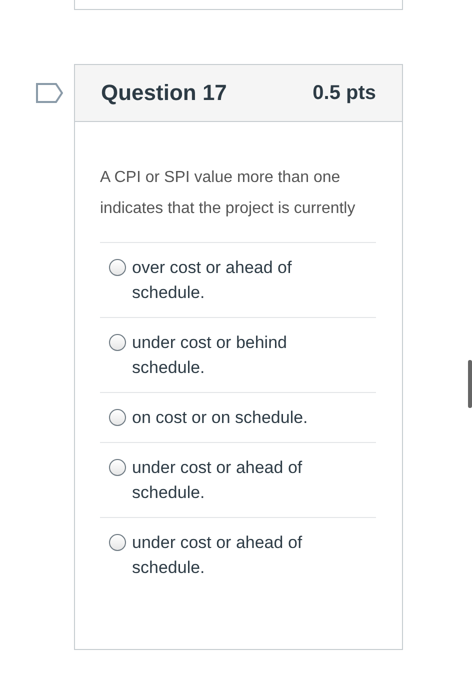 The width and height of the screenshot is (472, 700). What do you see at coordinates (164, 93) in the screenshot?
I see `question-title: Question 17` at bounding box center [164, 93].